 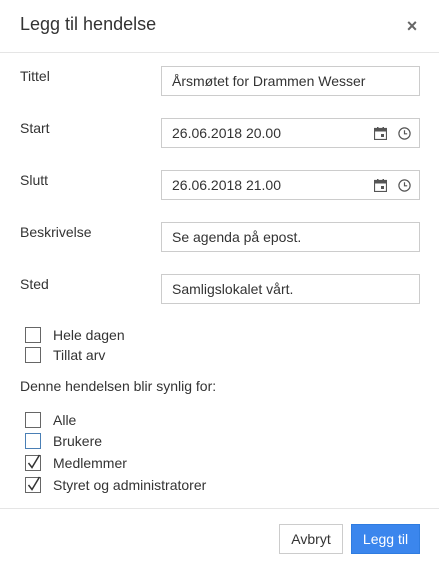 What do you see at coordinates (35, 128) in the screenshot?
I see `start-label: Start` at bounding box center [35, 128].